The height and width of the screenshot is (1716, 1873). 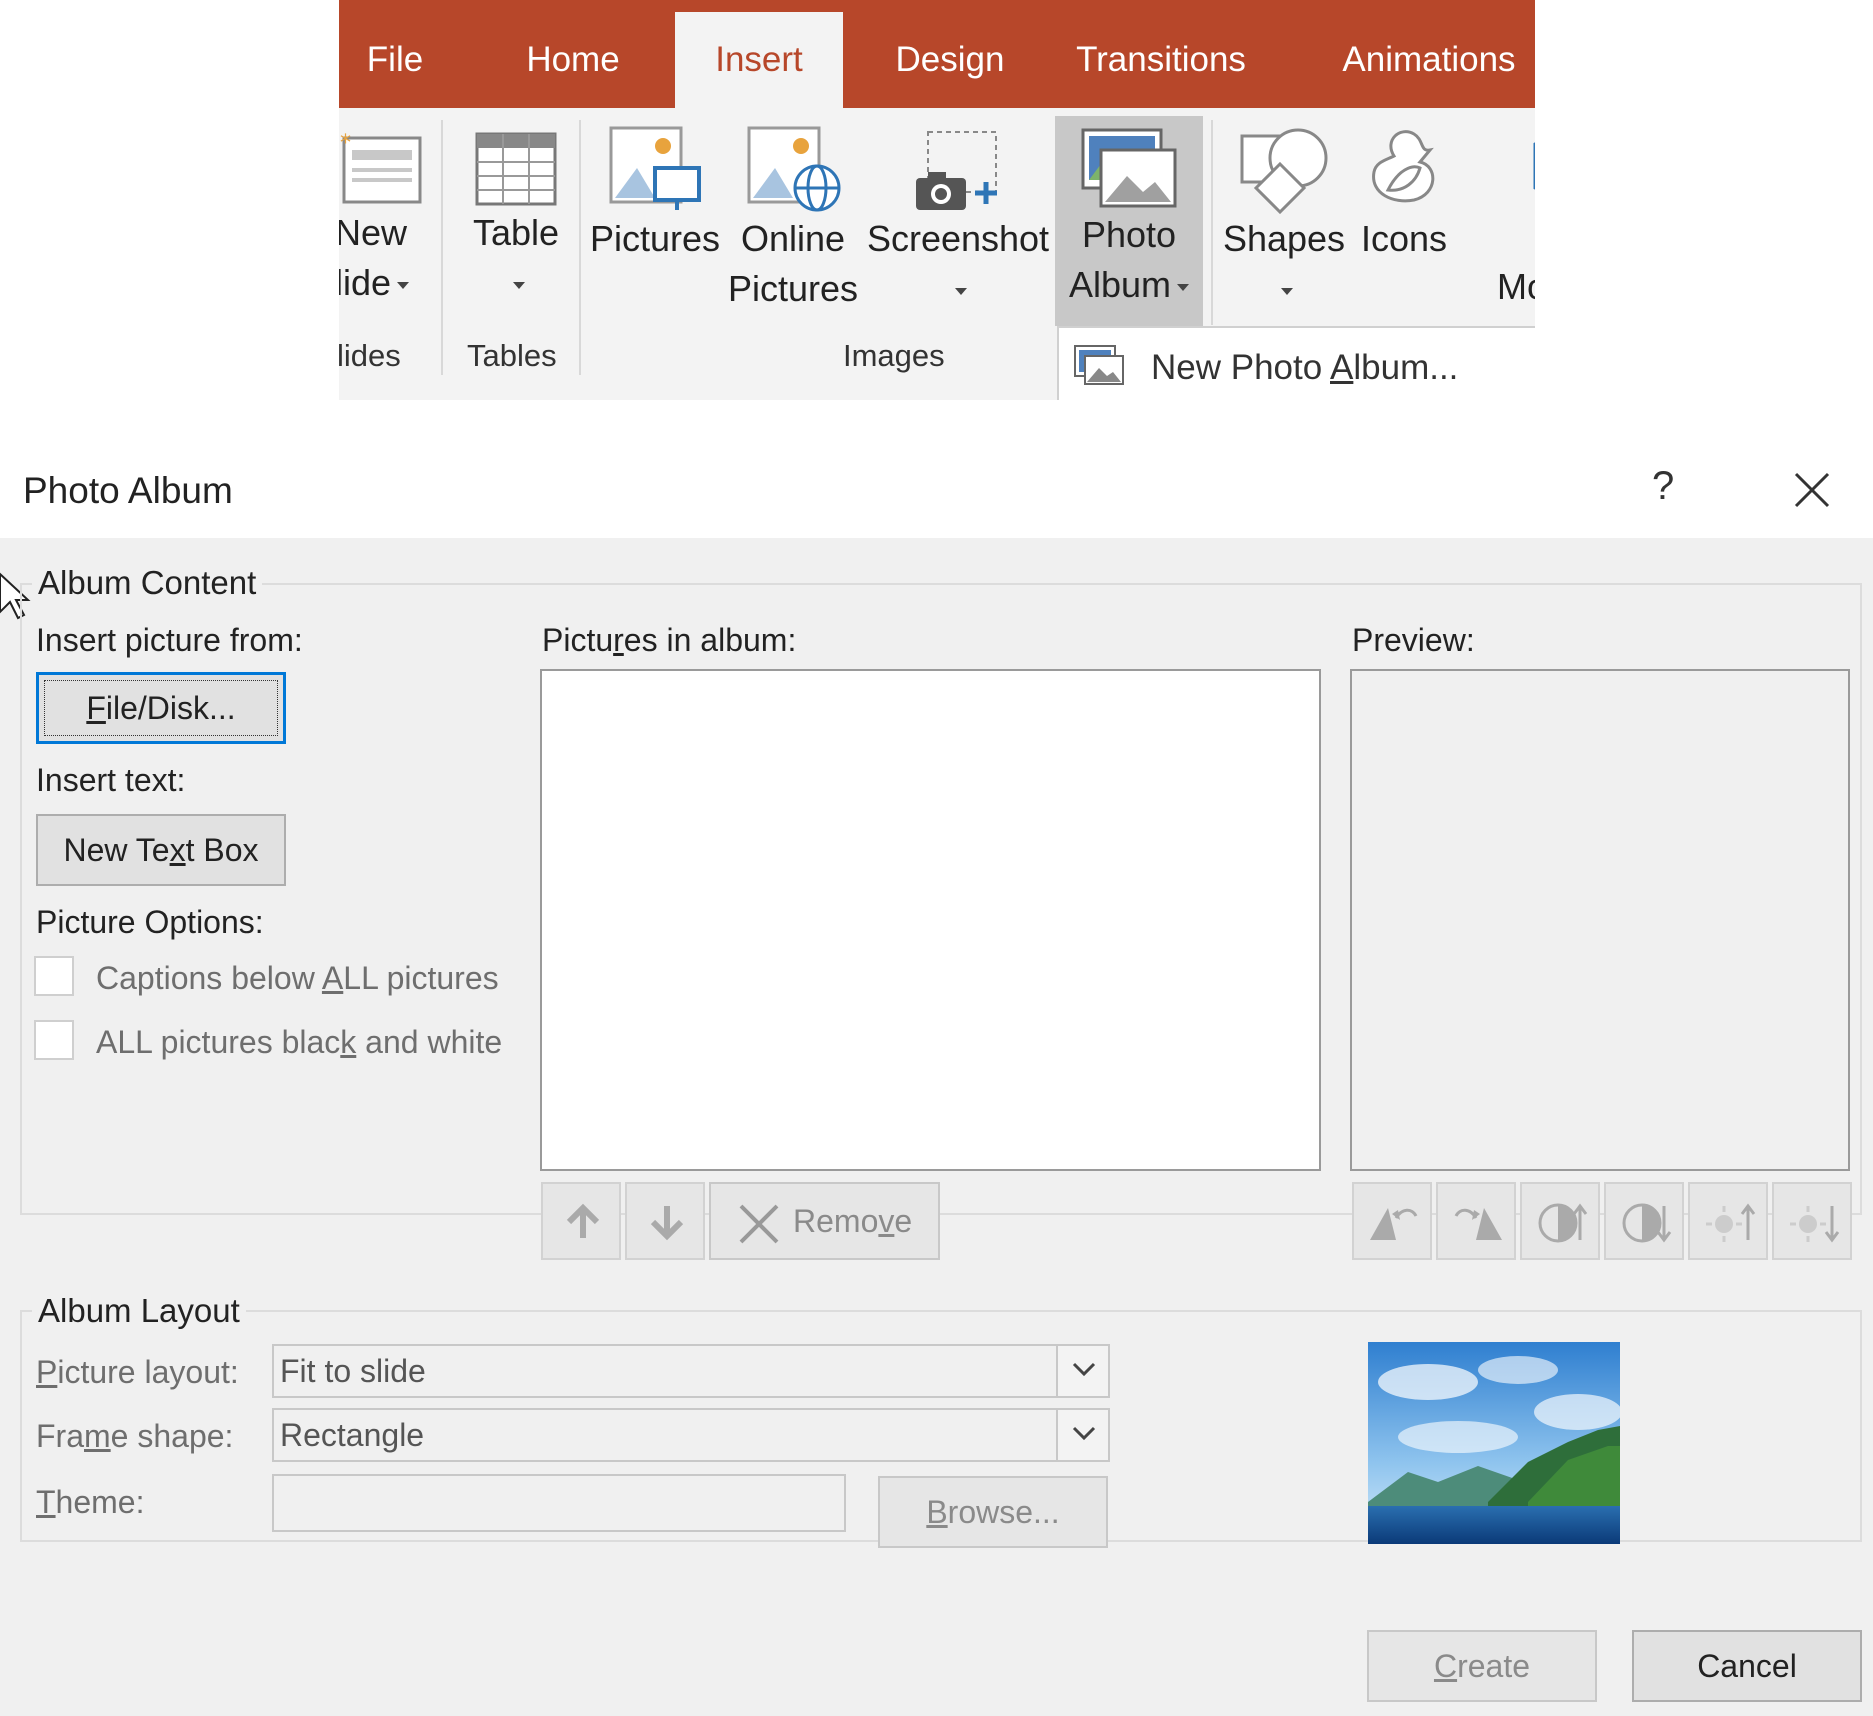 I want to click on table-icon, so click(x=516, y=169).